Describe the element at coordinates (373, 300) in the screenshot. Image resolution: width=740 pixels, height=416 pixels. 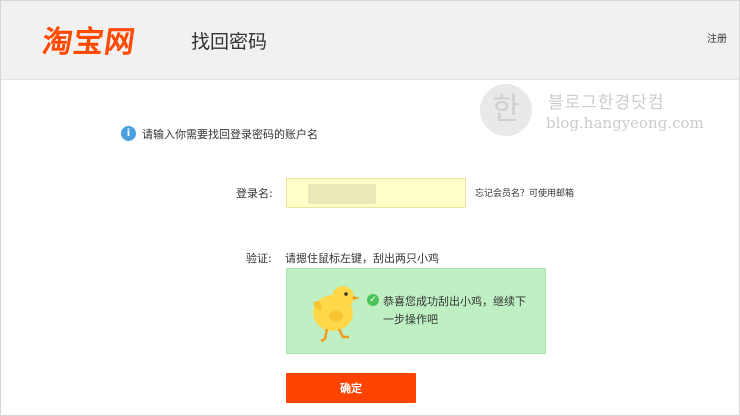
I see `check-circle-icon: ✓` at that location.